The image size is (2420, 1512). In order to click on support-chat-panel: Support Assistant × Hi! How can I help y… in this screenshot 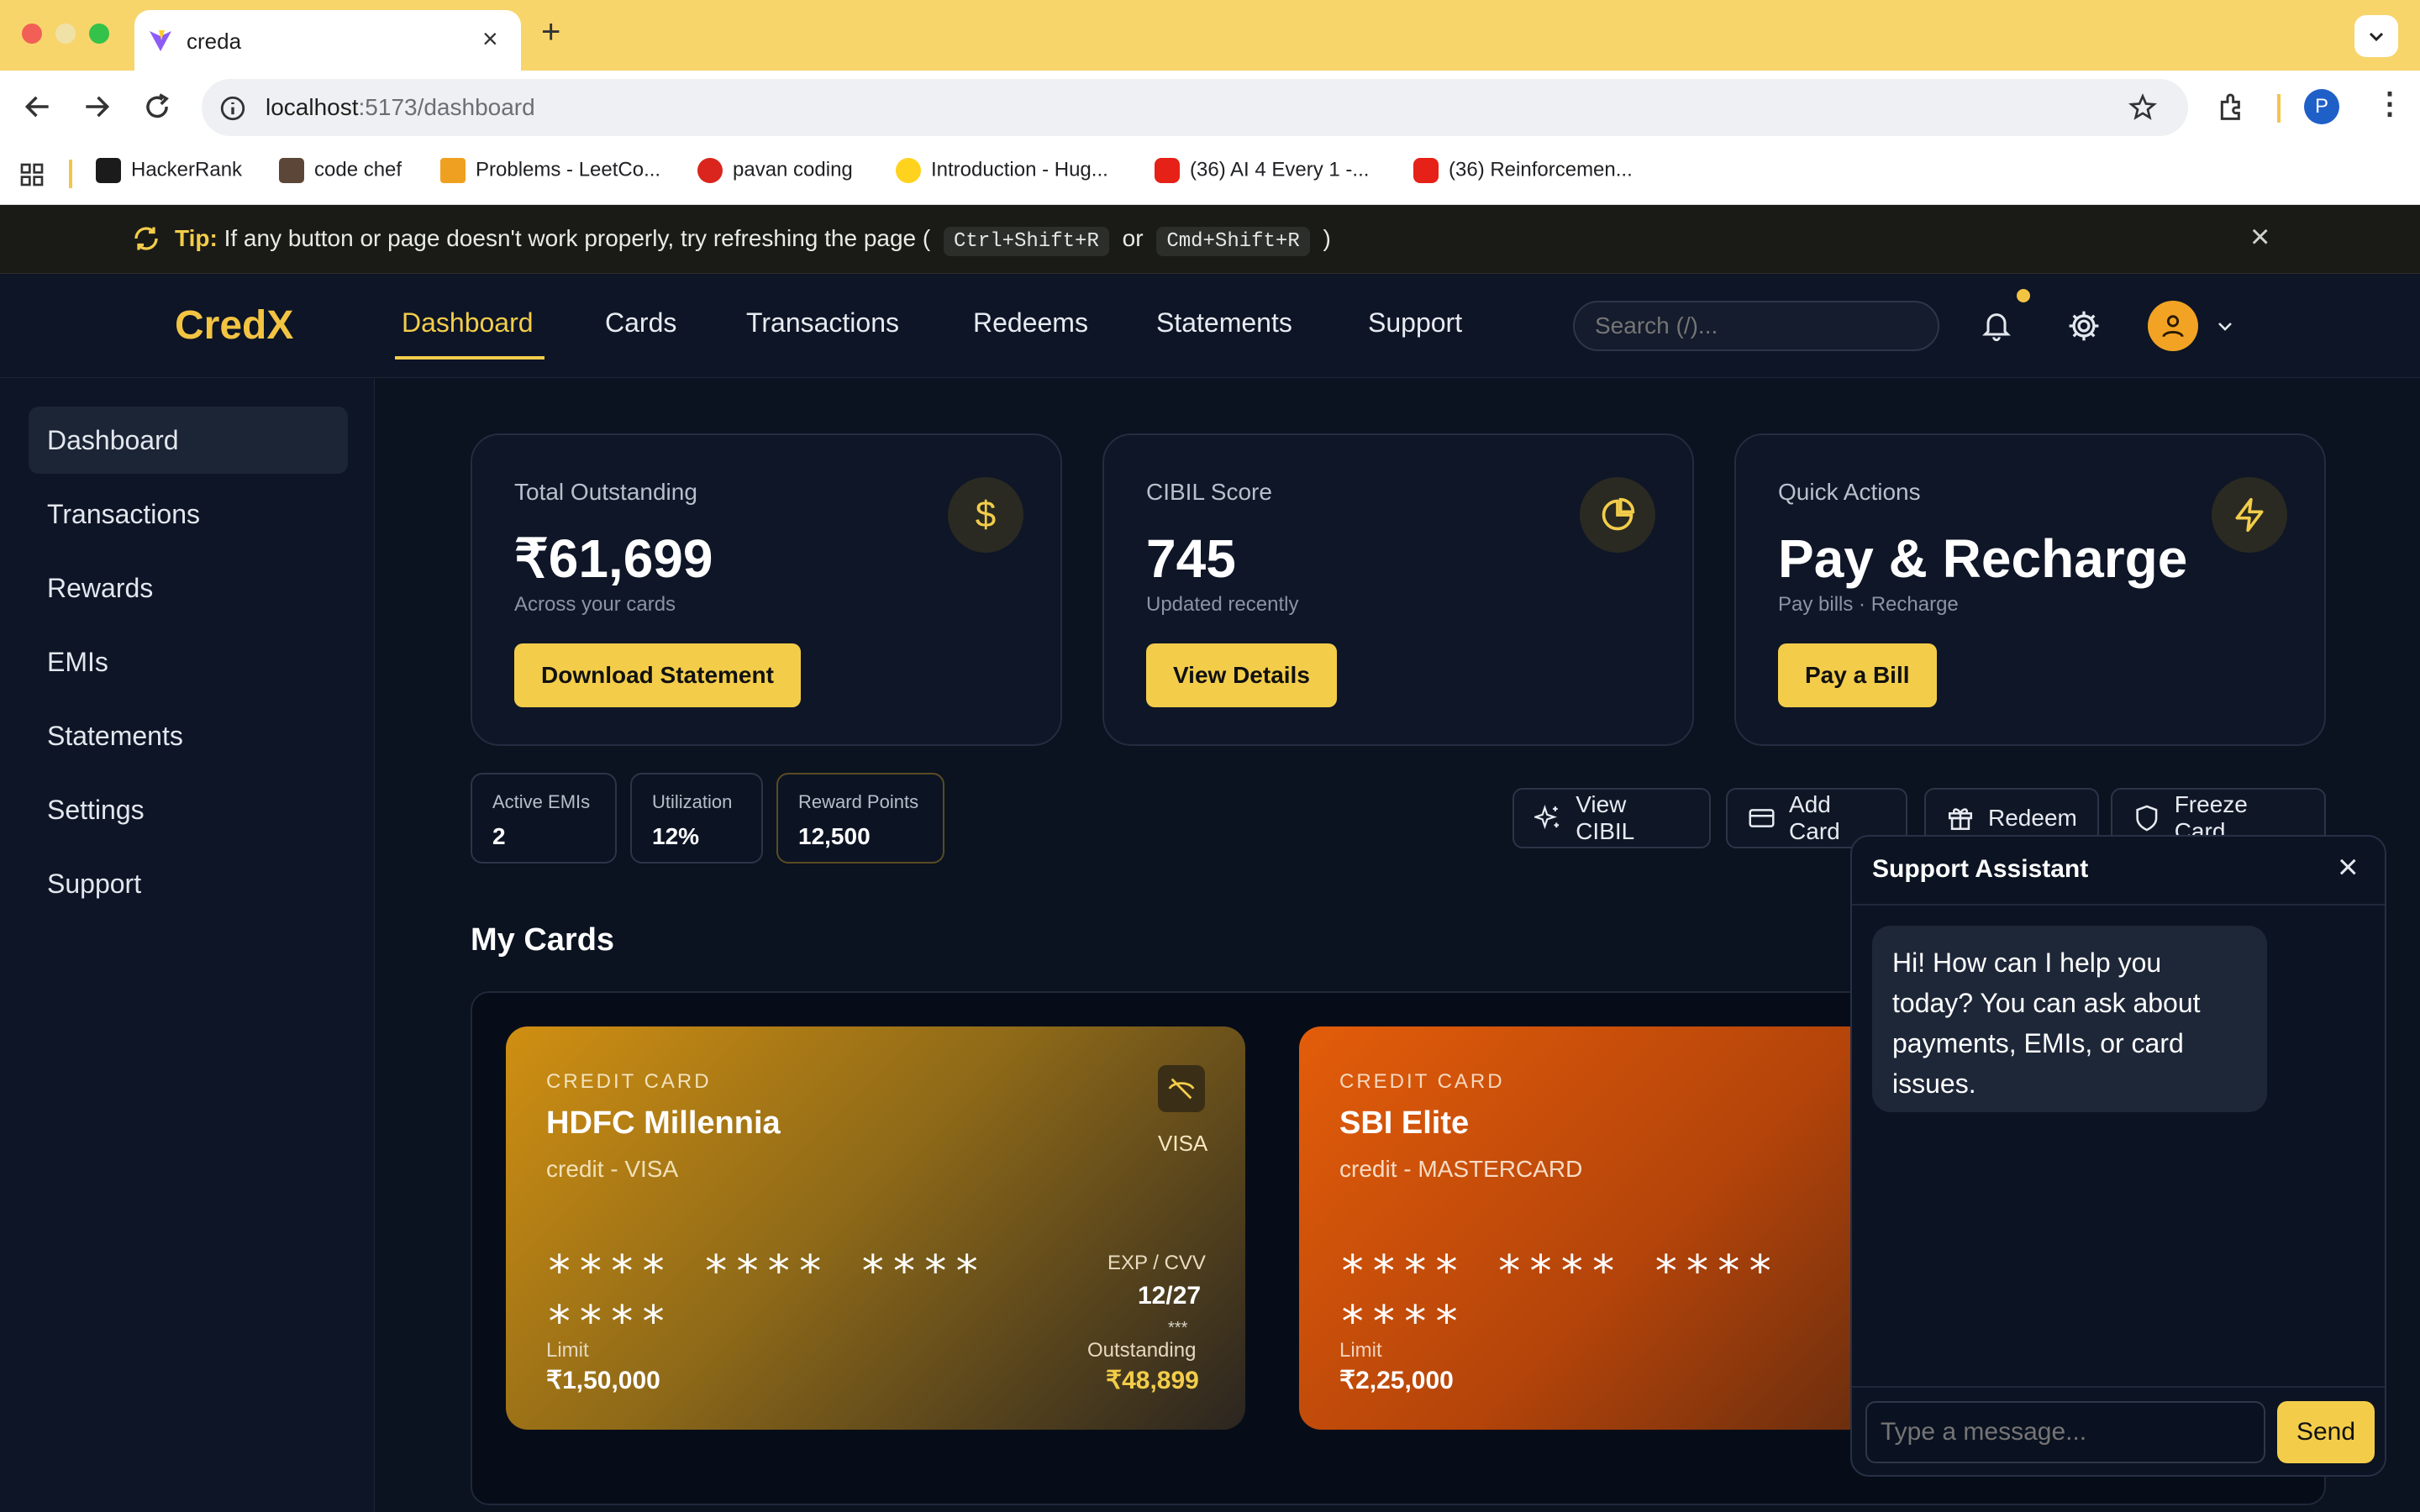, I will do `click(2118, 1156)`.